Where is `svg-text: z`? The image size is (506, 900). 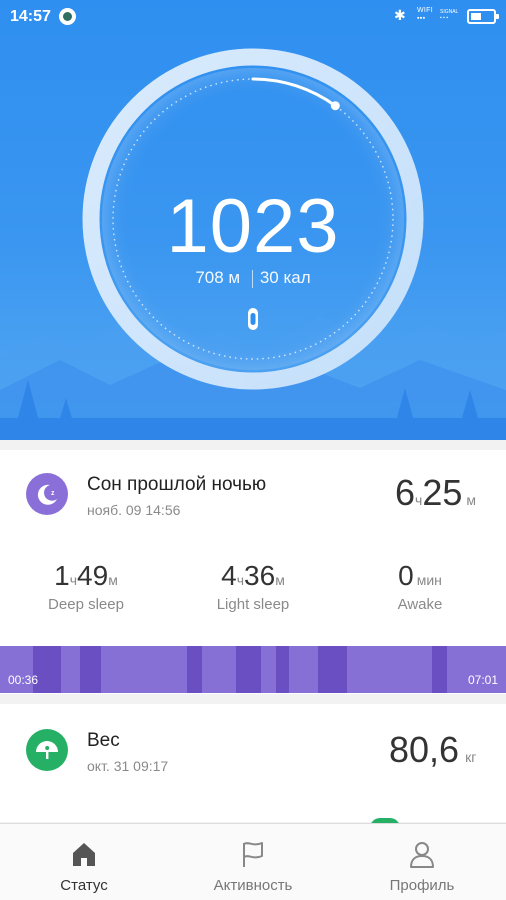 svg-text: z is located at coordinates (53, 493).